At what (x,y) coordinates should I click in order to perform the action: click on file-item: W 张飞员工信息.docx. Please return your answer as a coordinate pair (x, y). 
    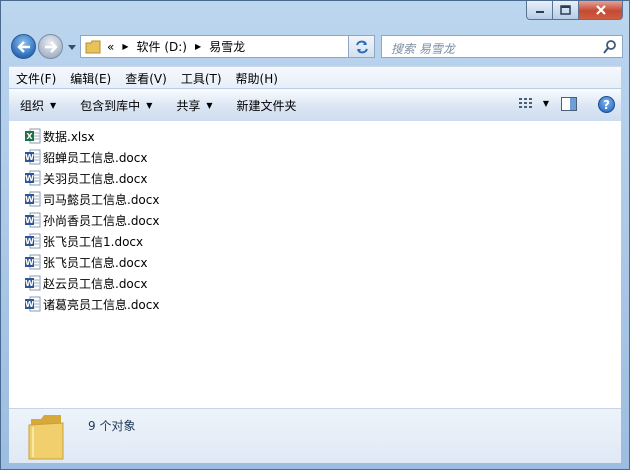
    Looking at the image, I should click on (86, 262).